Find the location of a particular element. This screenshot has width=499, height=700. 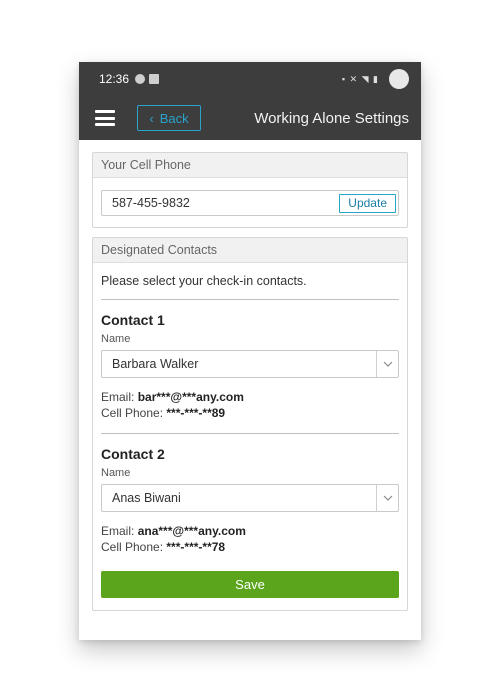

contact-1-phone-label: Cell Phone: is located at coordinates (132, 413).